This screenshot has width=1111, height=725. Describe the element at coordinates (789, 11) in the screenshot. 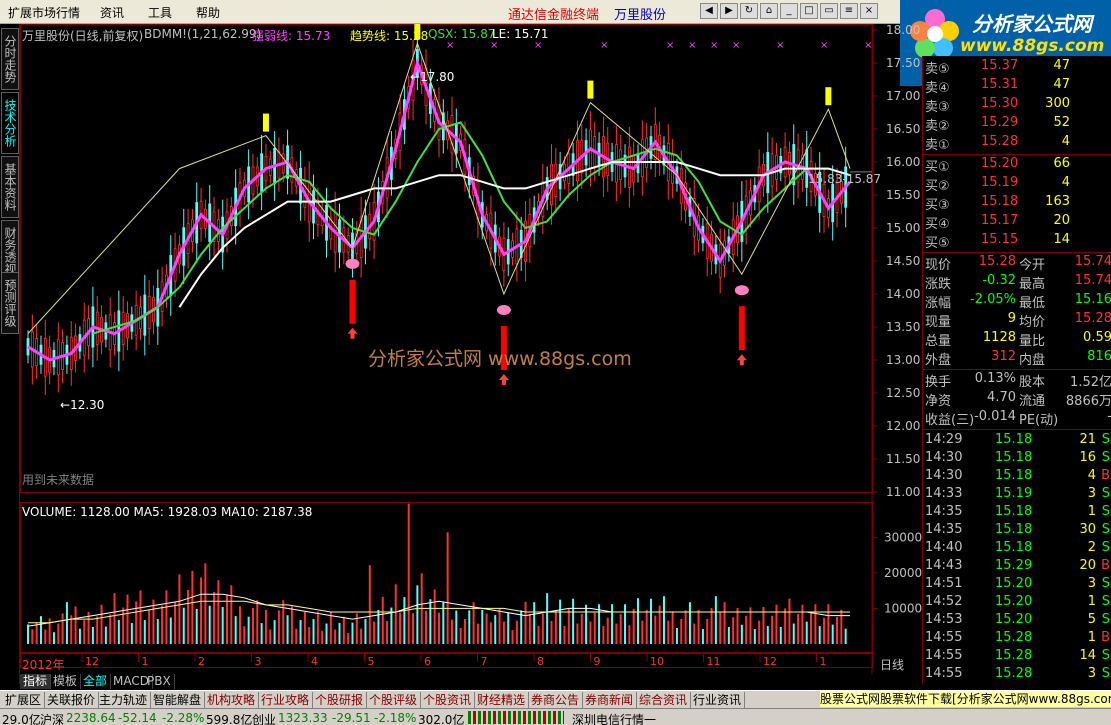

I see `minimize-icon: _` at that location.